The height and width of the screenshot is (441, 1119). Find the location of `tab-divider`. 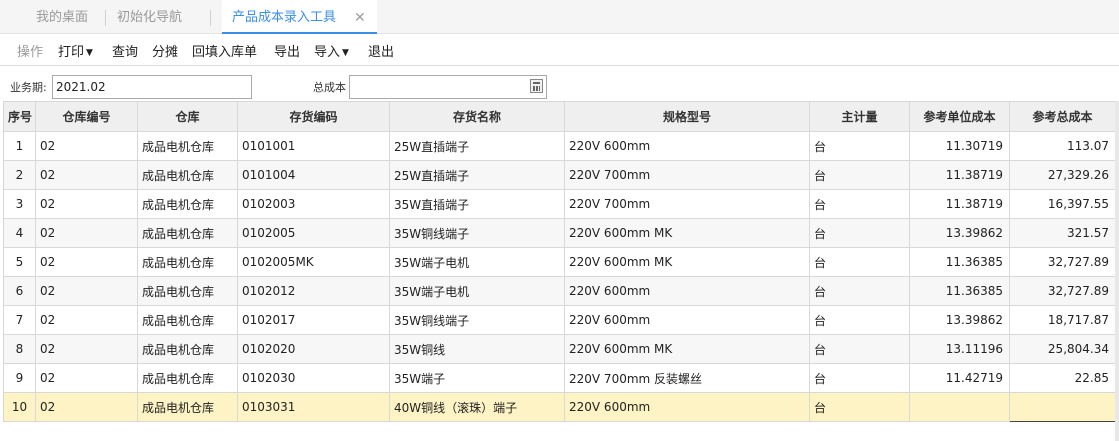

tab-divider is located at coordinates (105, 18).